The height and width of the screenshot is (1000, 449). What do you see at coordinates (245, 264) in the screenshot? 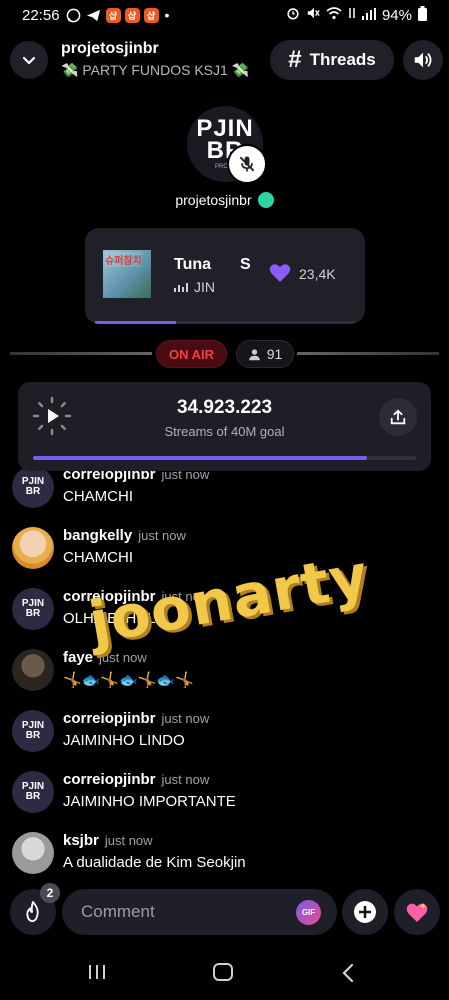
I see `track-title-suffix: S` at bounding box center [245, 264].